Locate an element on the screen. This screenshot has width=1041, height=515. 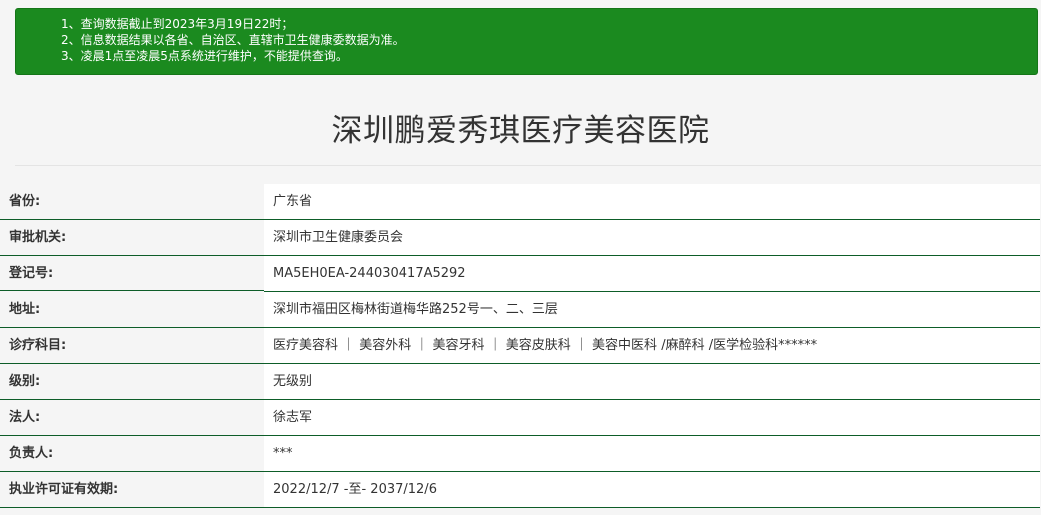
field-row-license-validity: 执业许可证有效期: 2022/12/7 -至- 2037/12/6 is located at coordinates (520, 490).